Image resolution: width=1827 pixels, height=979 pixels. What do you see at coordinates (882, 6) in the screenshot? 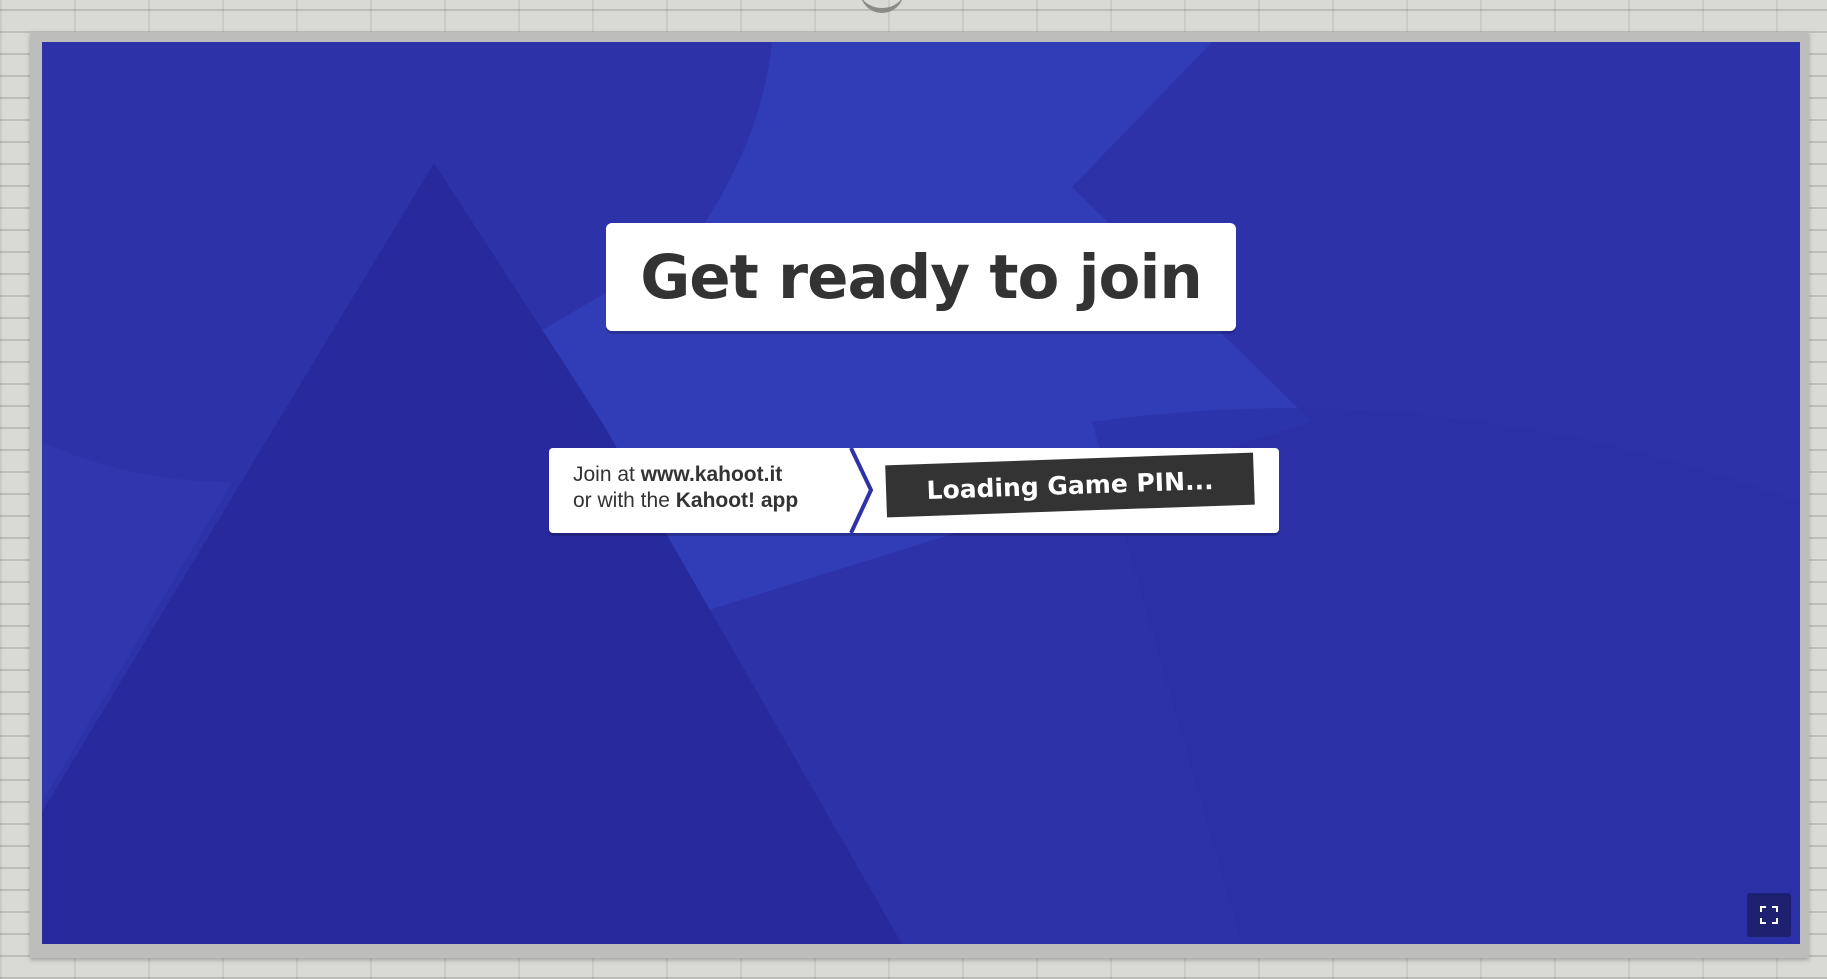
I see `hanging-hook` at bounding box center [882, 6].